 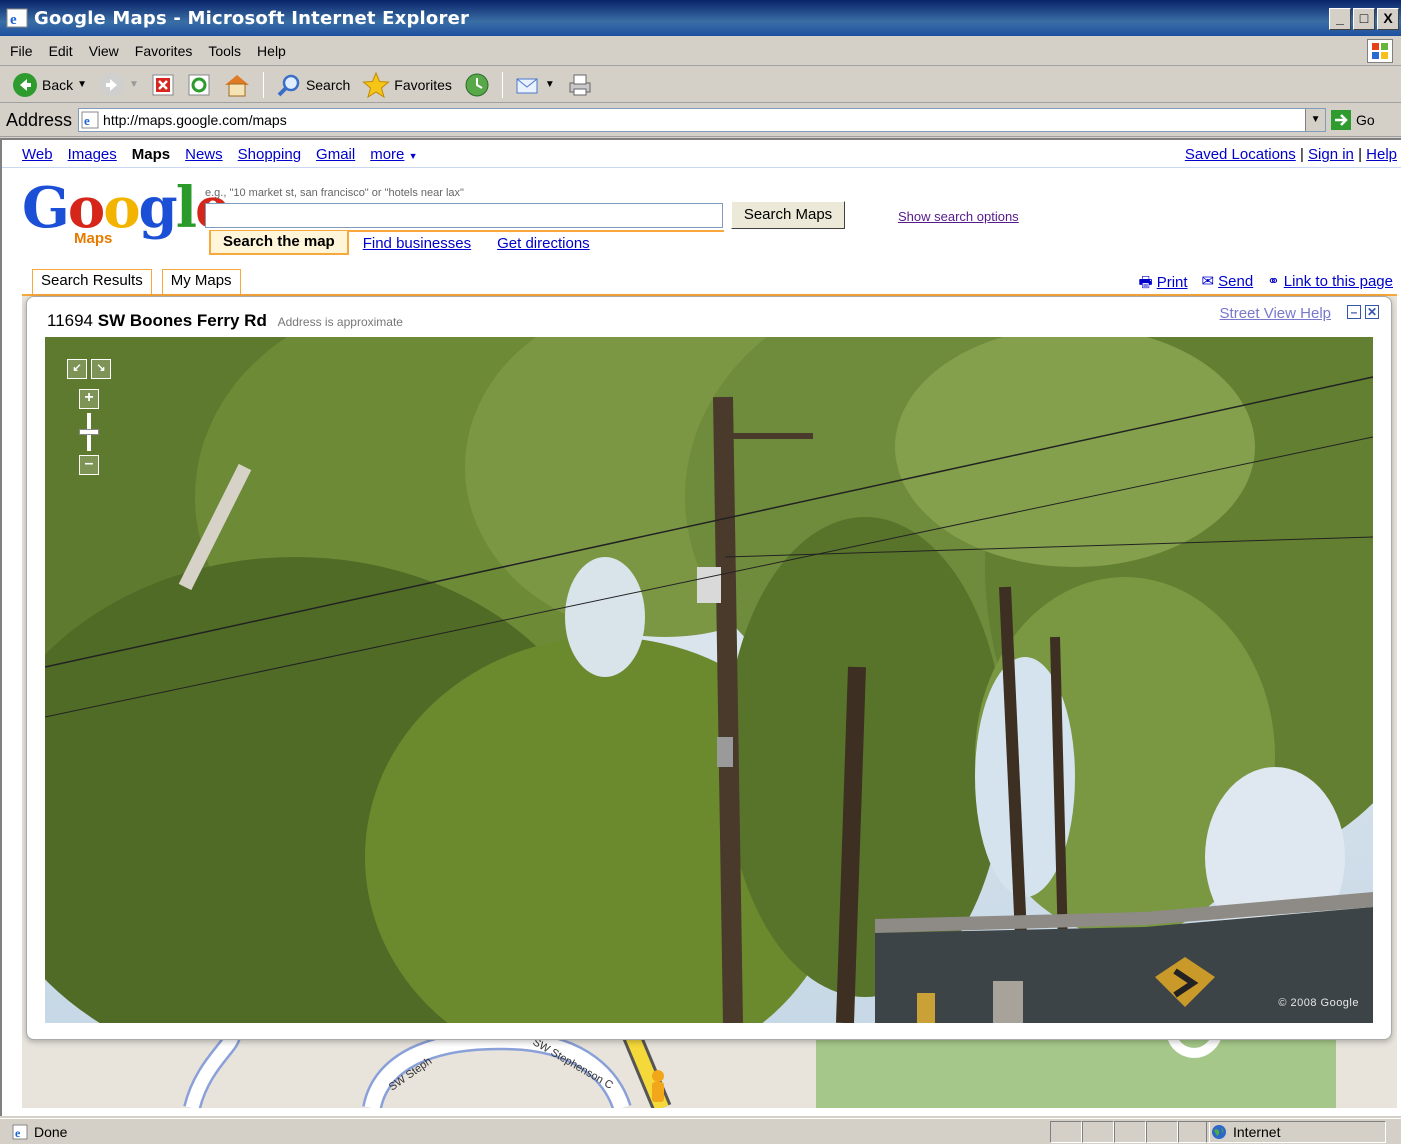 What do you see at coordinates (151, 154) in the screenshot?
I see `gbar-link-maps: Maps` at bounding box center [151, 154].